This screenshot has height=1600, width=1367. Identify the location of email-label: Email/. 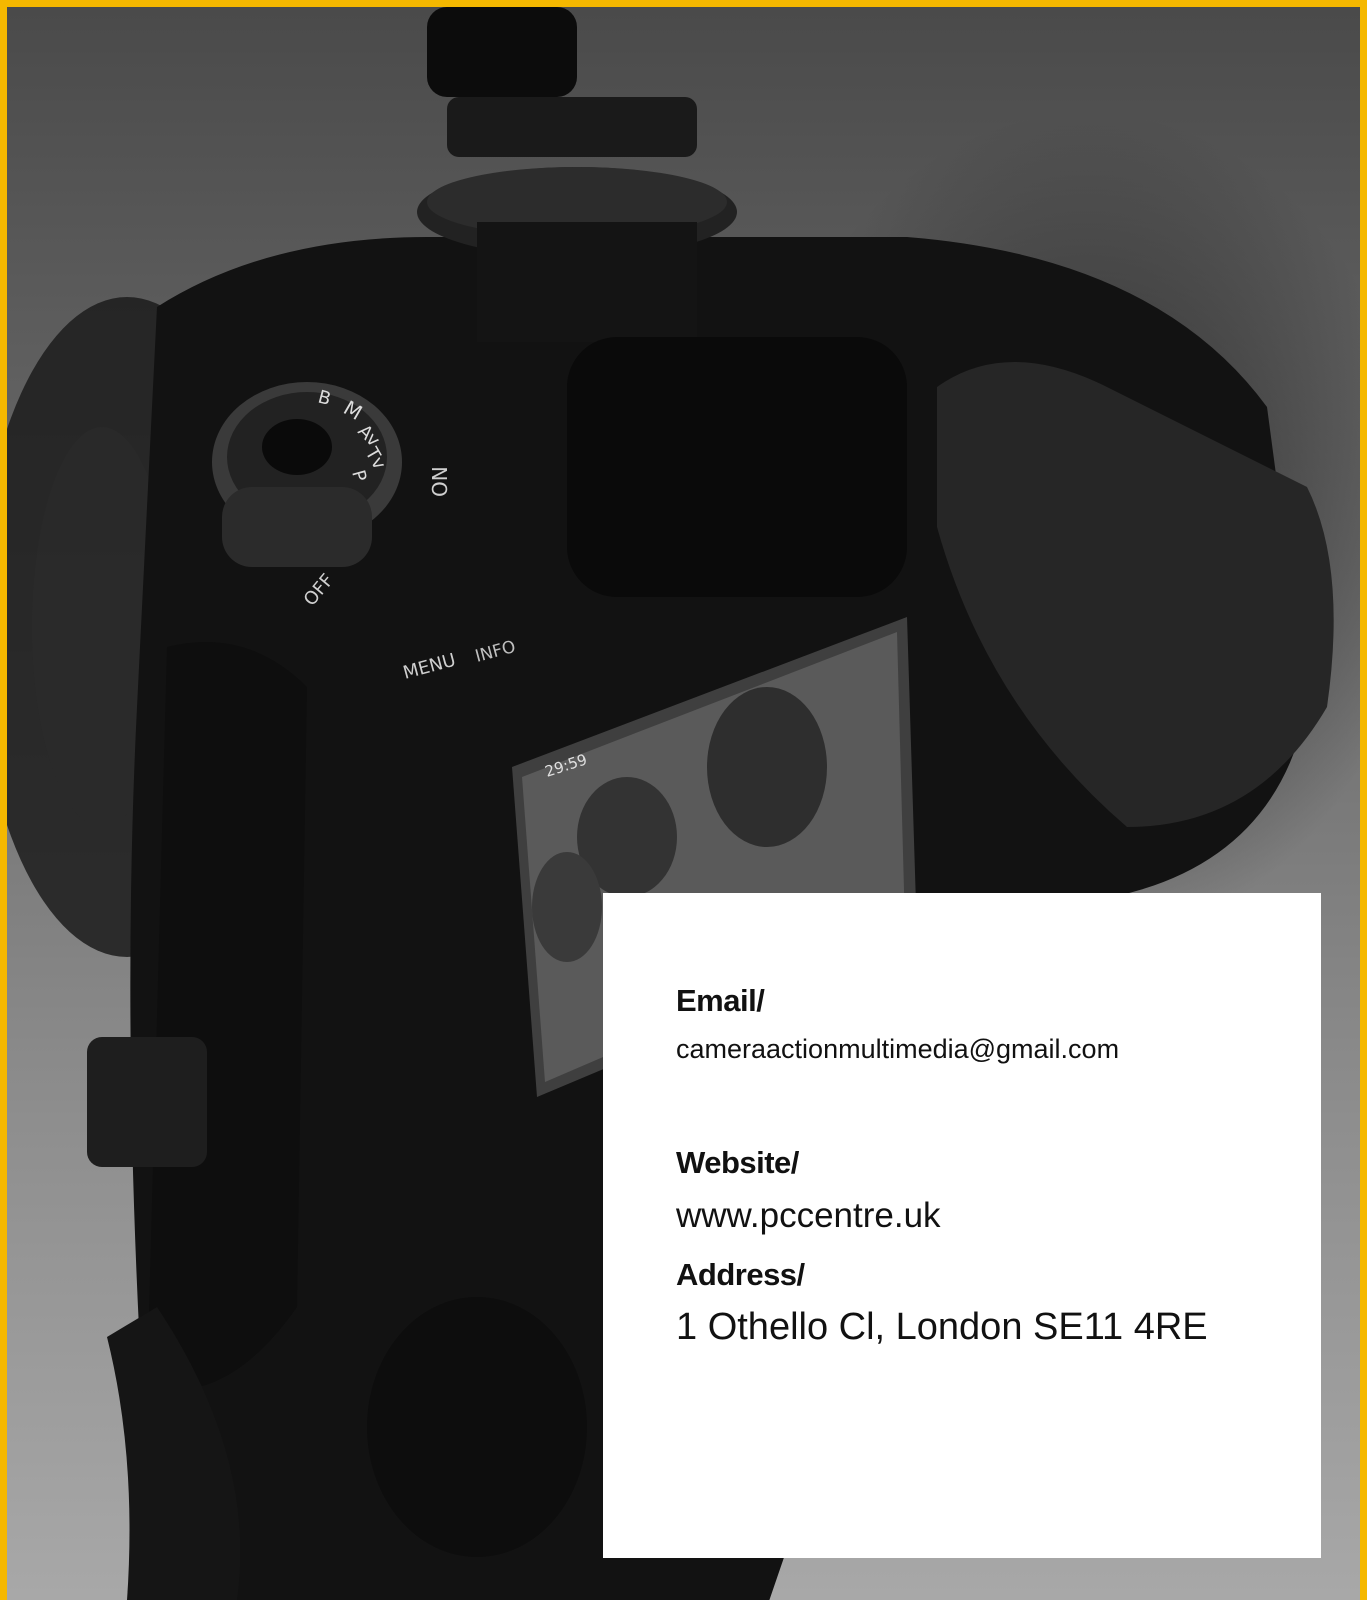
(720, 1000).